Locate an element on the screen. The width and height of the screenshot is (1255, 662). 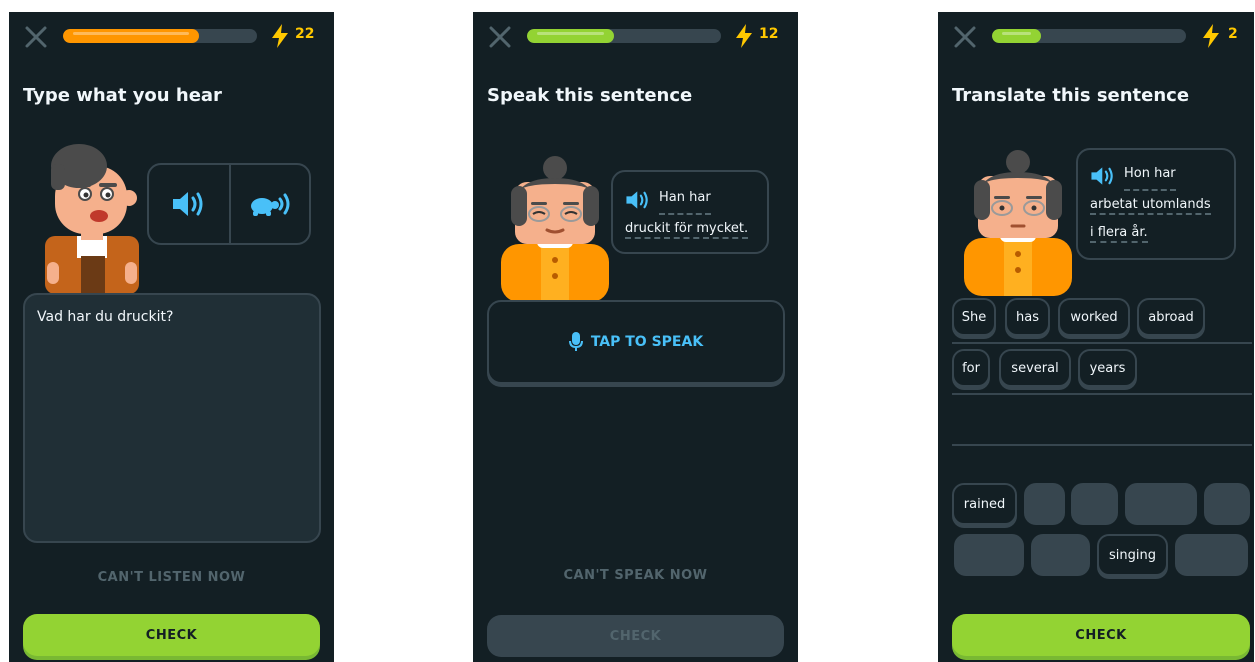
cant-listen-button: CAN'T LISTEN NOW is located at coordinates (171, 577).